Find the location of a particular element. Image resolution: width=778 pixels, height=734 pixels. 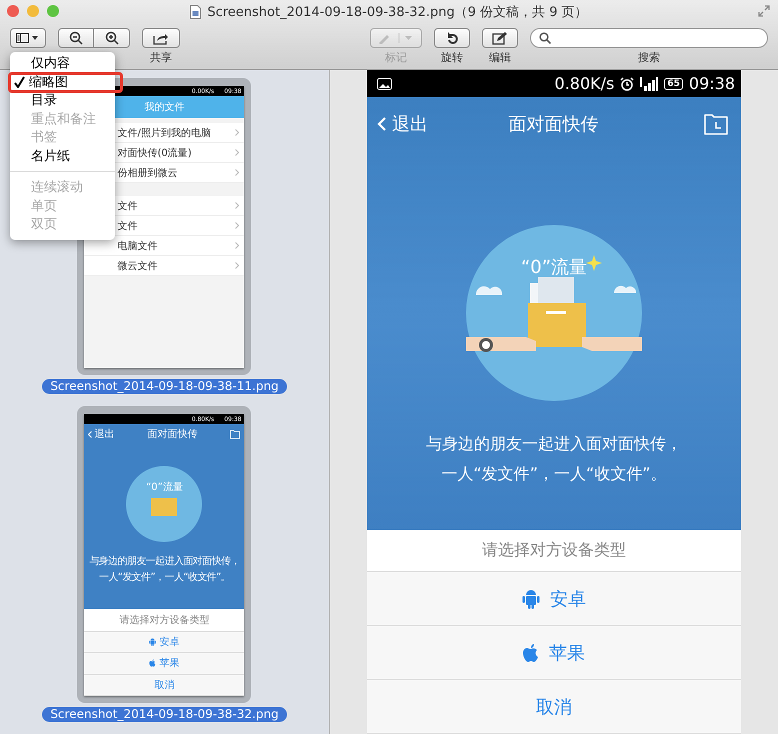

rotate-label: 旋转 is located at coordinates (452, 57).